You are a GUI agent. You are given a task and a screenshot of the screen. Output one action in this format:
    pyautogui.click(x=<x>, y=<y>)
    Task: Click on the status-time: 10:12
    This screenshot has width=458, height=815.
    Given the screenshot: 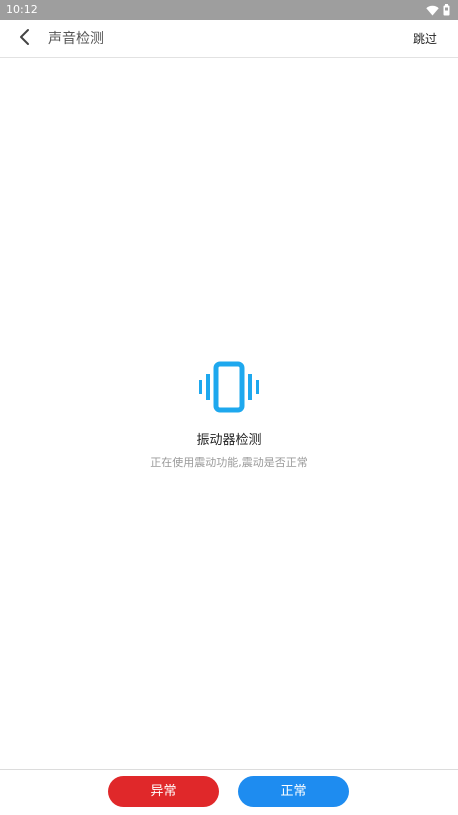 What is the action you would take?
    pyautogui.click(x=22, y=9)
    